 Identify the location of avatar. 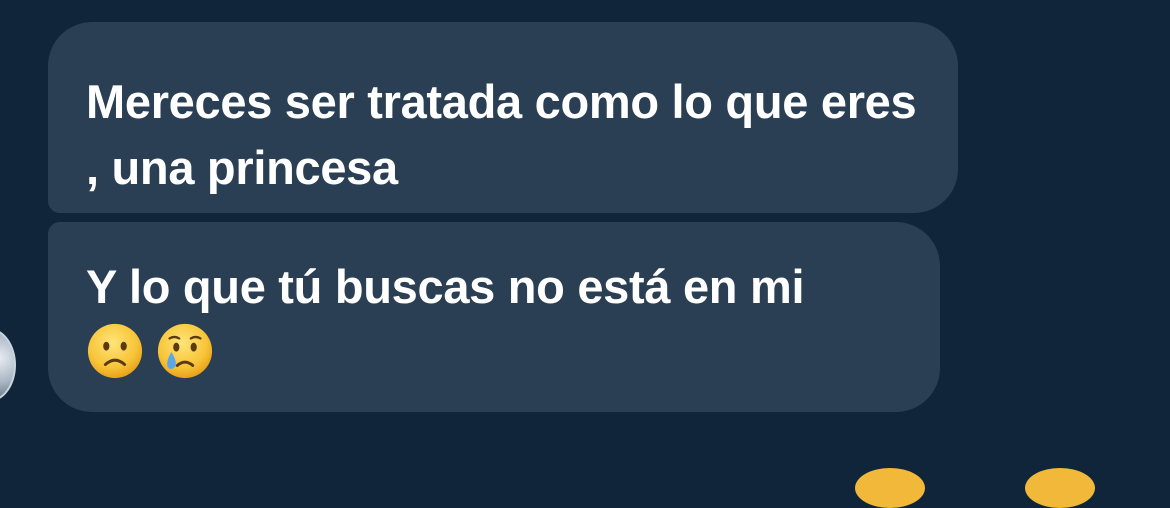
(8, 365).